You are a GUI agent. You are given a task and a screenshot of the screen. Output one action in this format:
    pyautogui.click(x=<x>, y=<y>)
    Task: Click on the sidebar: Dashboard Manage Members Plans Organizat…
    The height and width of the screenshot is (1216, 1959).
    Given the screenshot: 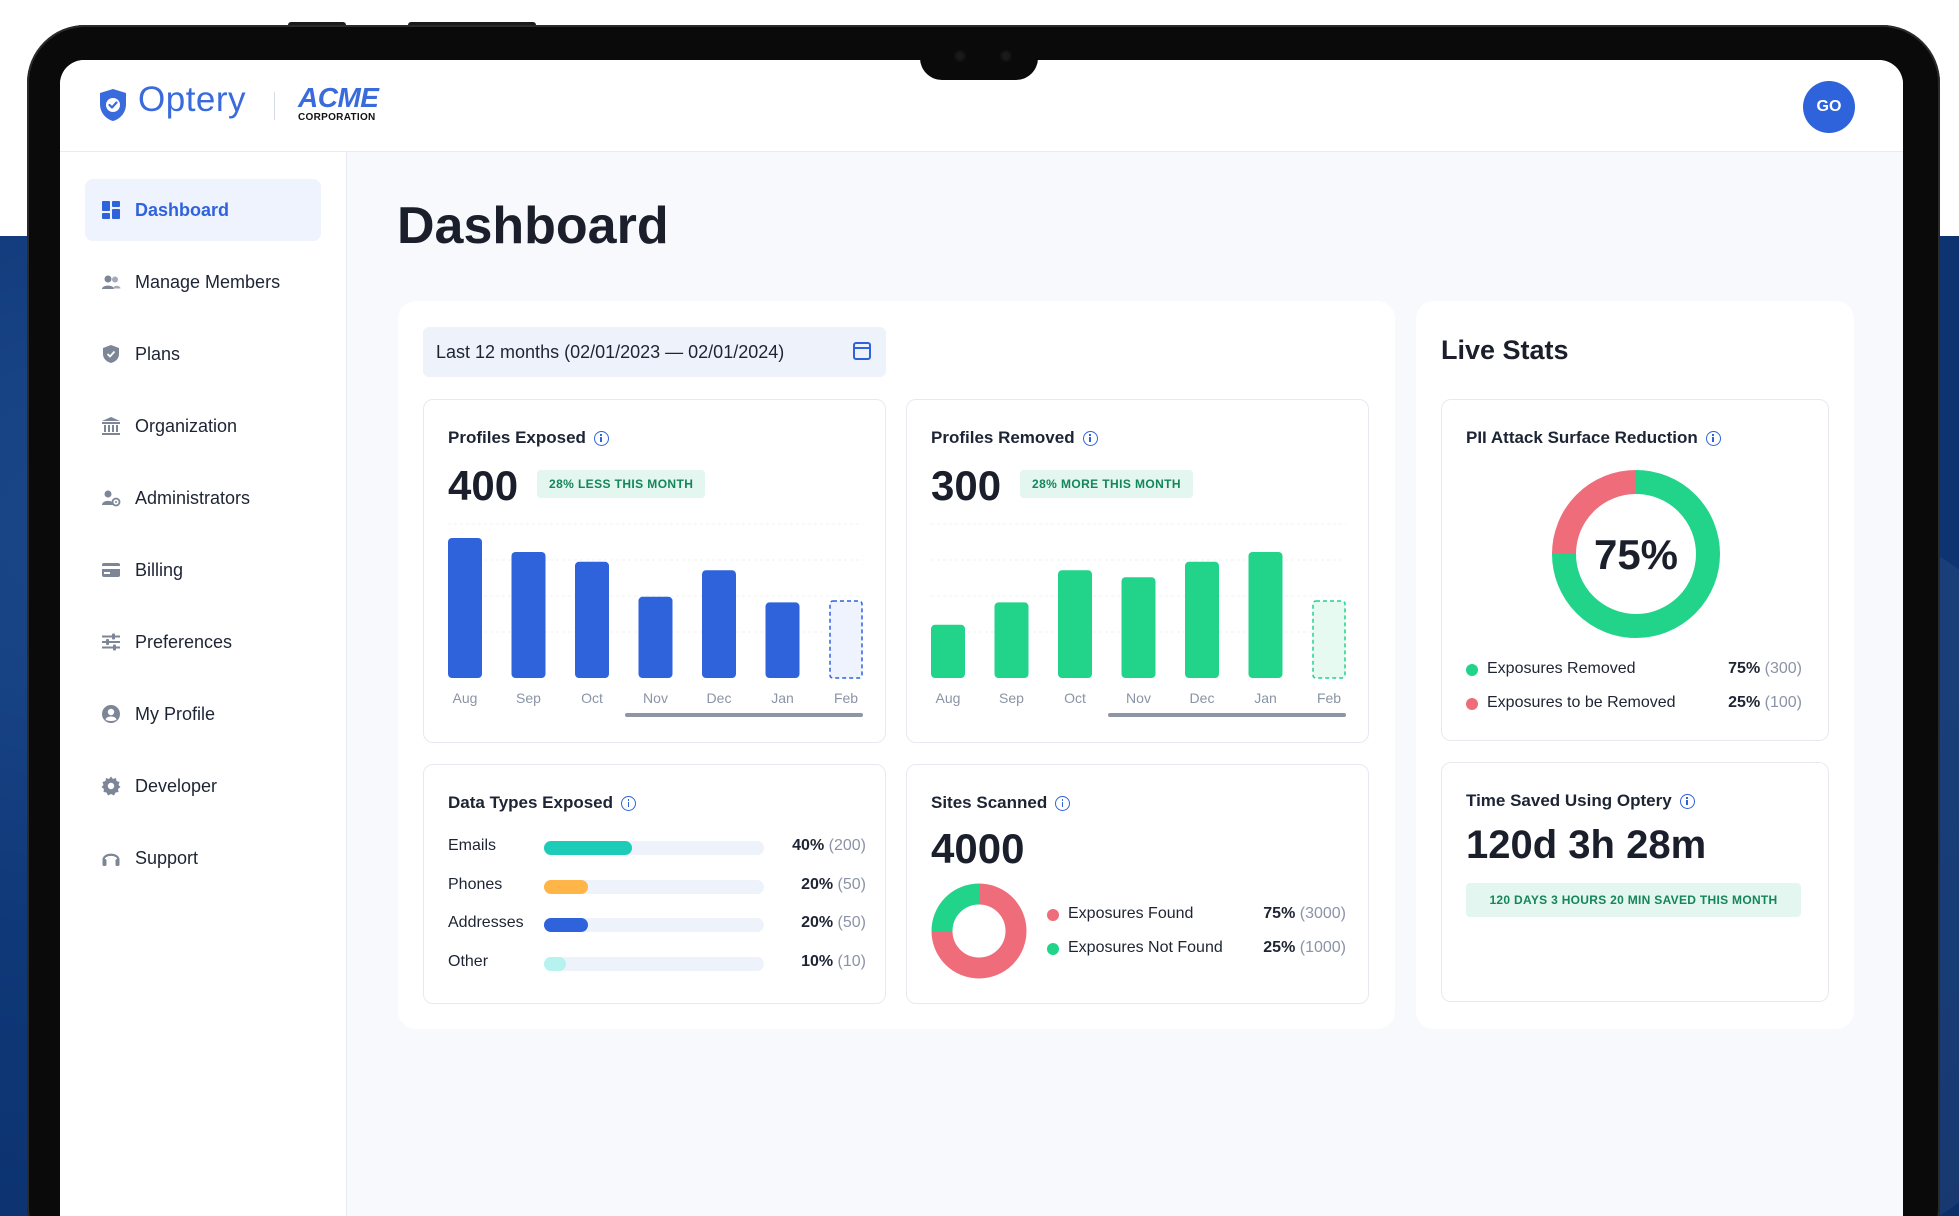 What is the action you would take?
    pyautogui.click(x=203, y=684)
    